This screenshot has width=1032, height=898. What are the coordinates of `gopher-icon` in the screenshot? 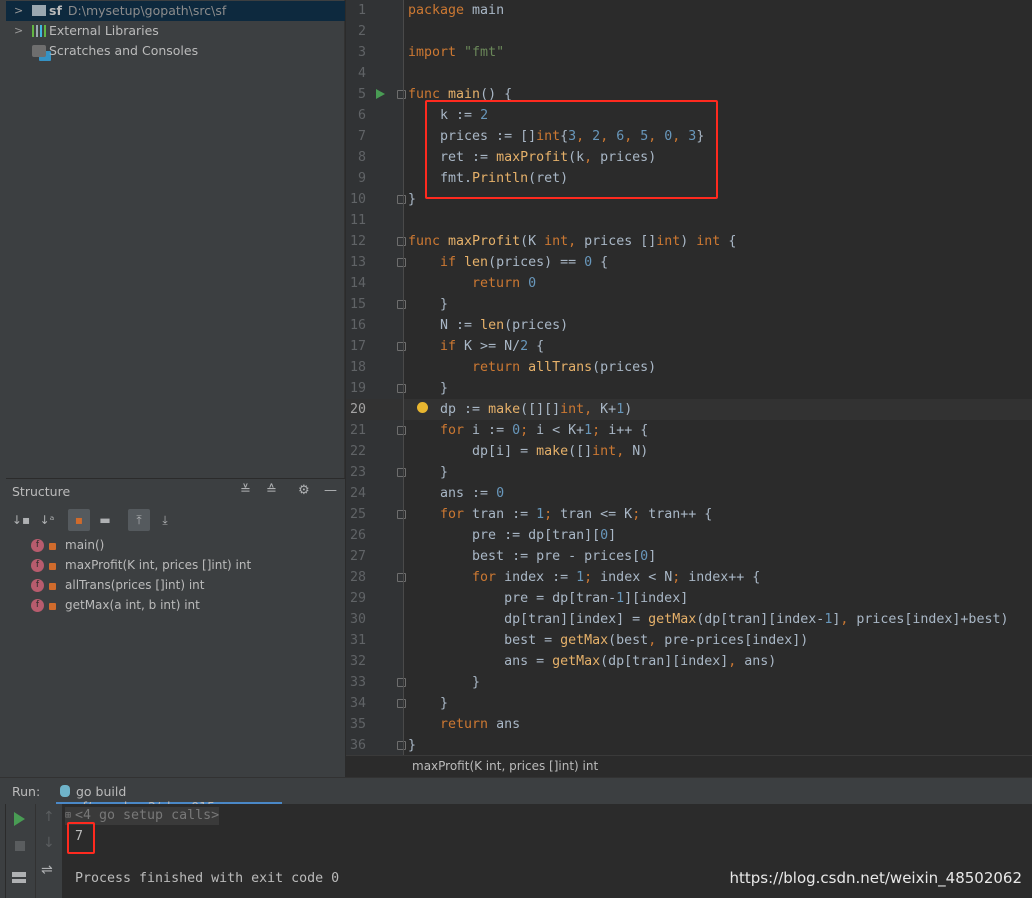 It's located at (65, 791).